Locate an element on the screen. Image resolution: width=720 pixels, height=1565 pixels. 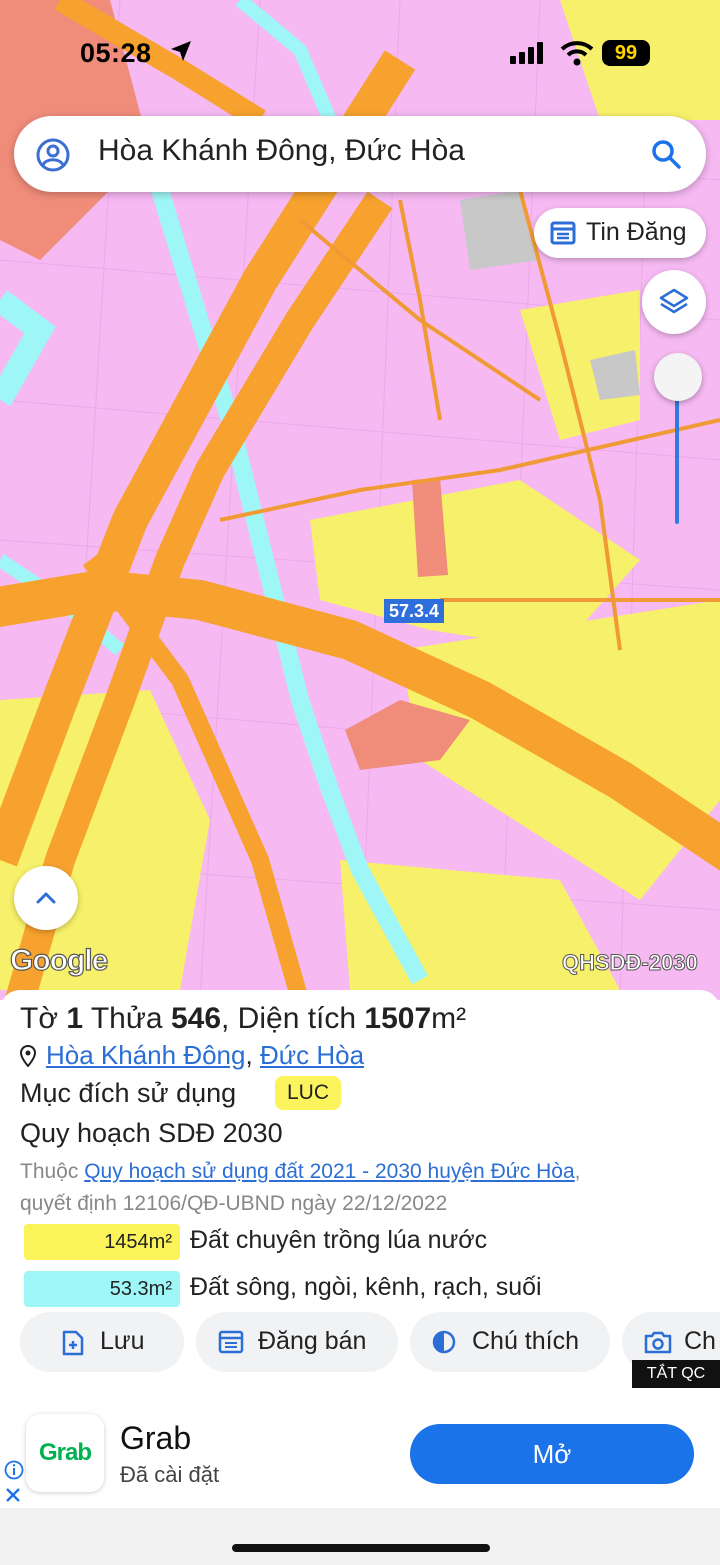
status-bar: 05:28 99 is located at coordinates (360, 53).